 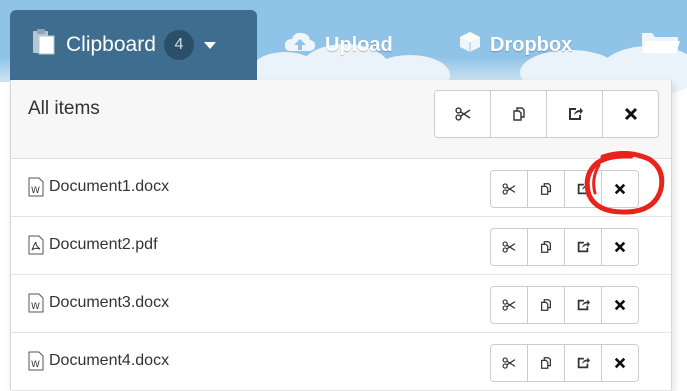 I want to click on dropbox-icon, so click(x=470, y=45).